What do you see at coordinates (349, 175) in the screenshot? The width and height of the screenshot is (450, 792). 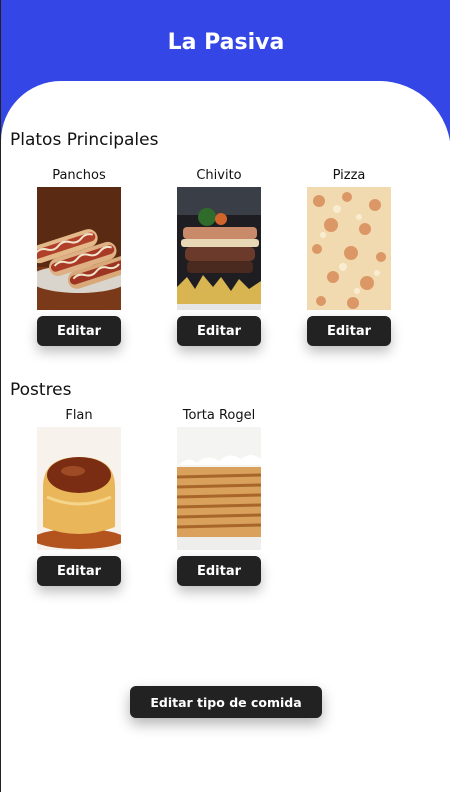 I see `food-name: Pizza` at bounding box center [349, 175].